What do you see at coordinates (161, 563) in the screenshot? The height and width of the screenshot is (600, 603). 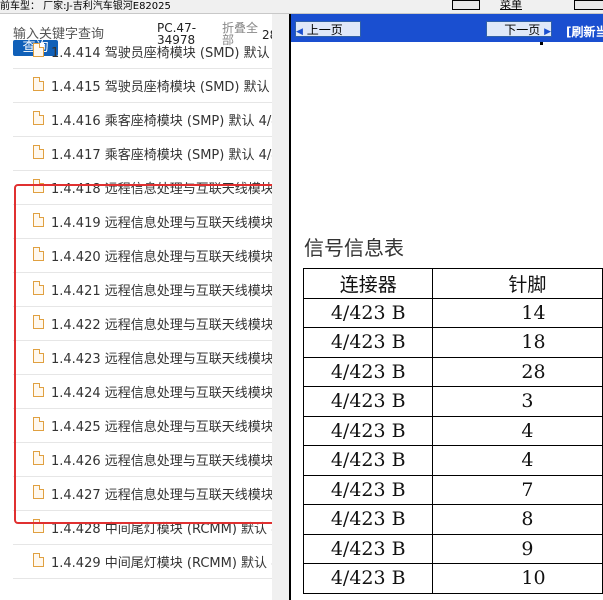 I see `tree-item-label: 1.4.429 中间尾灯模块 (RCMM) 默认 4` at bounding box center [161, 563].